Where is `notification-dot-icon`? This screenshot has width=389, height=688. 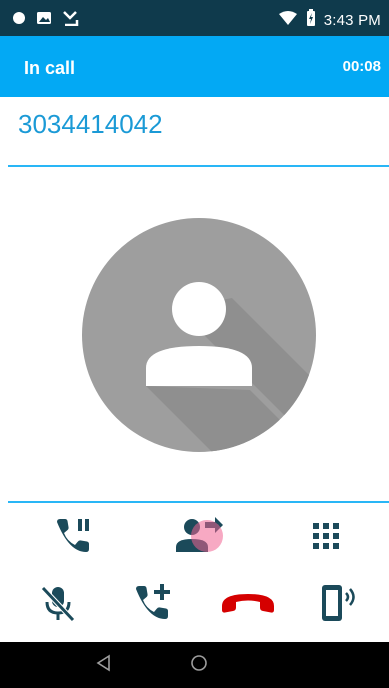 notification-dot-icon is located at coordinates (19, 20).